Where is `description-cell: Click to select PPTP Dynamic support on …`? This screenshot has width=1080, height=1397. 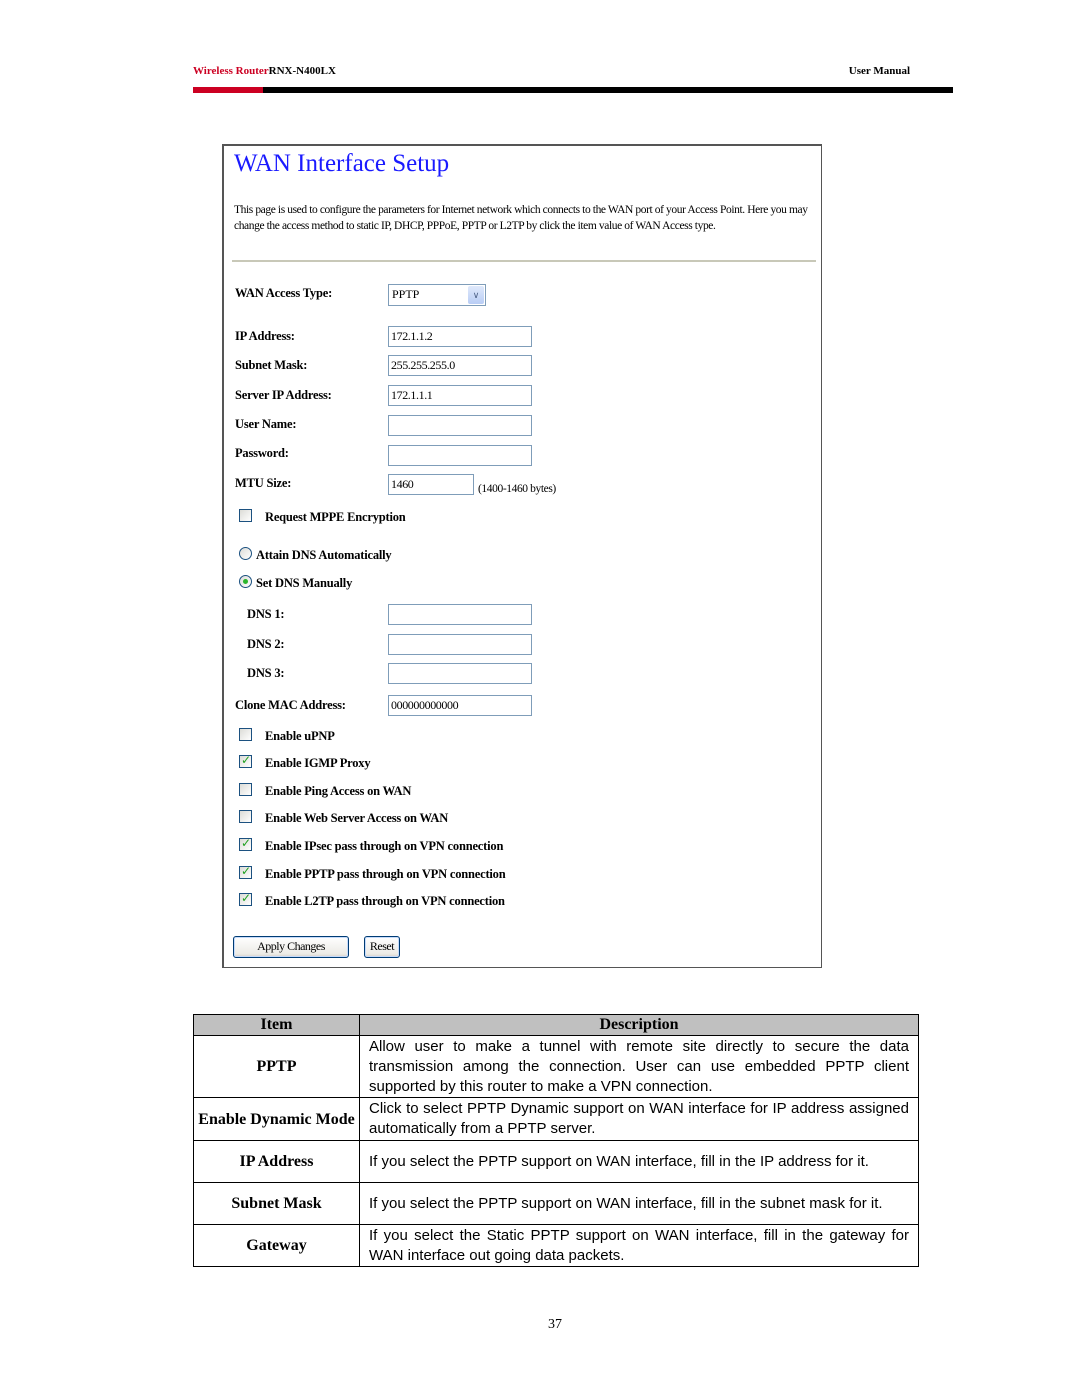
description-cell: Click to select PPTP Dynamic support on … is located at coordinates (639, 1119).